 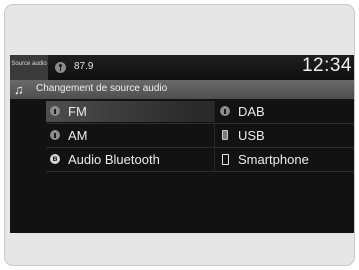 What do you see at coordinates (19, 89) in the screenshot?
I see `music-note-icon: ♫` at bounding box center [19, 89].